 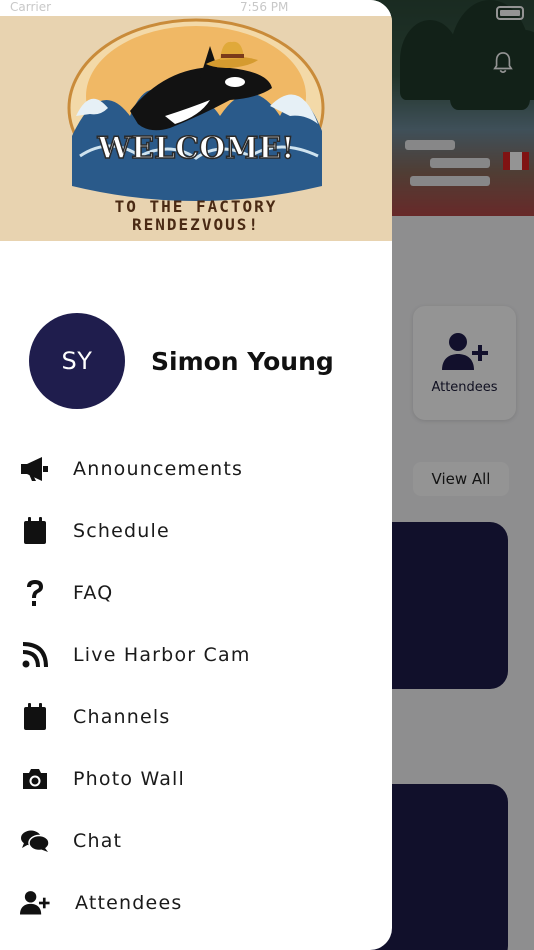 I want to click on user-profile: SY Simon Young, so click(x=199, y=361).